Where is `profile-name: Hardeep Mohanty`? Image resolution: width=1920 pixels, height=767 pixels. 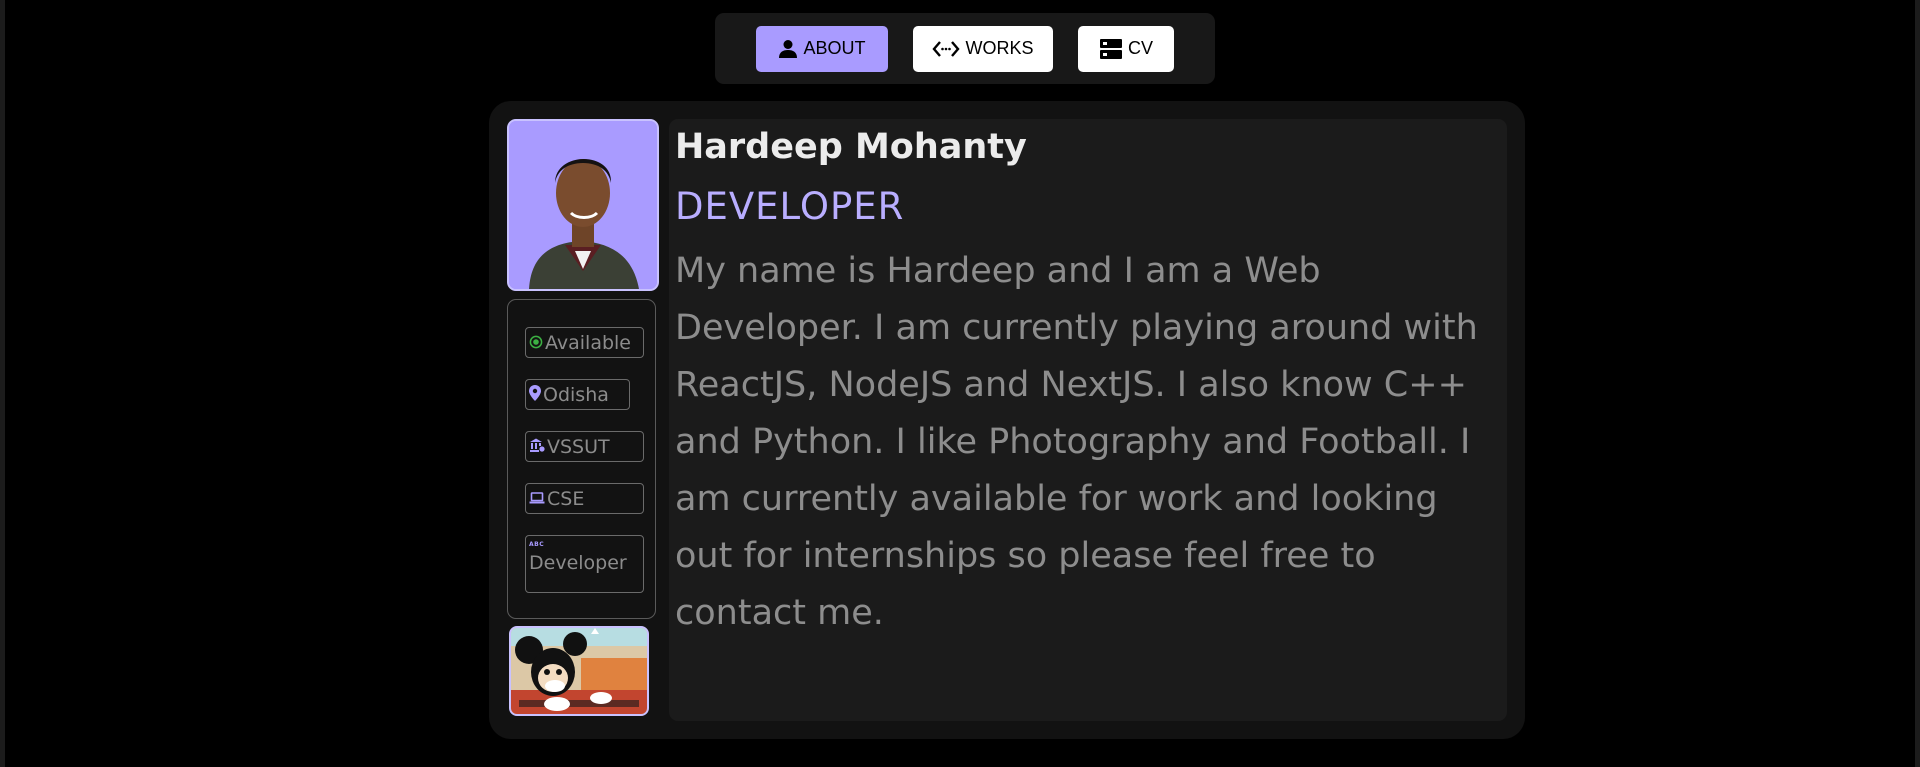
profile-name: Hardeep Mohanty is located at coordinates (851, 147).